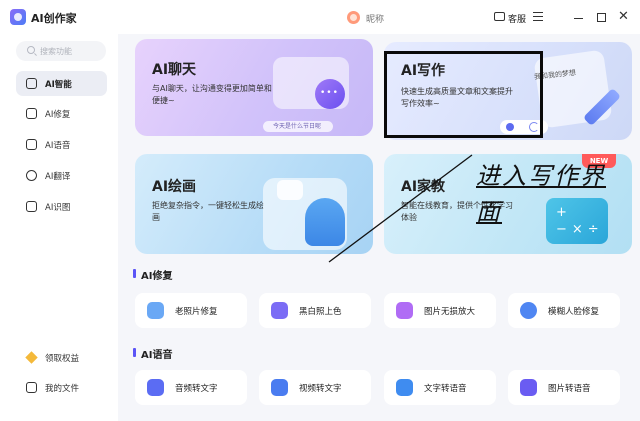 The image size is (640, 421). Describe the element at coordinates (541, 194) in the screenshot. I see `annotation-text: 进入写作界面` at that location.